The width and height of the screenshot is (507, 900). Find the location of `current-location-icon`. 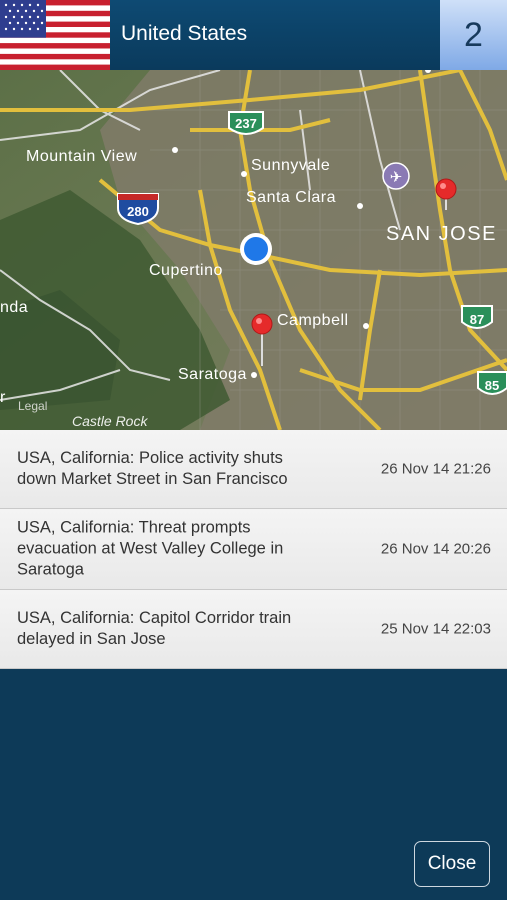

current-location-icon is located at coordinates (256, 249).